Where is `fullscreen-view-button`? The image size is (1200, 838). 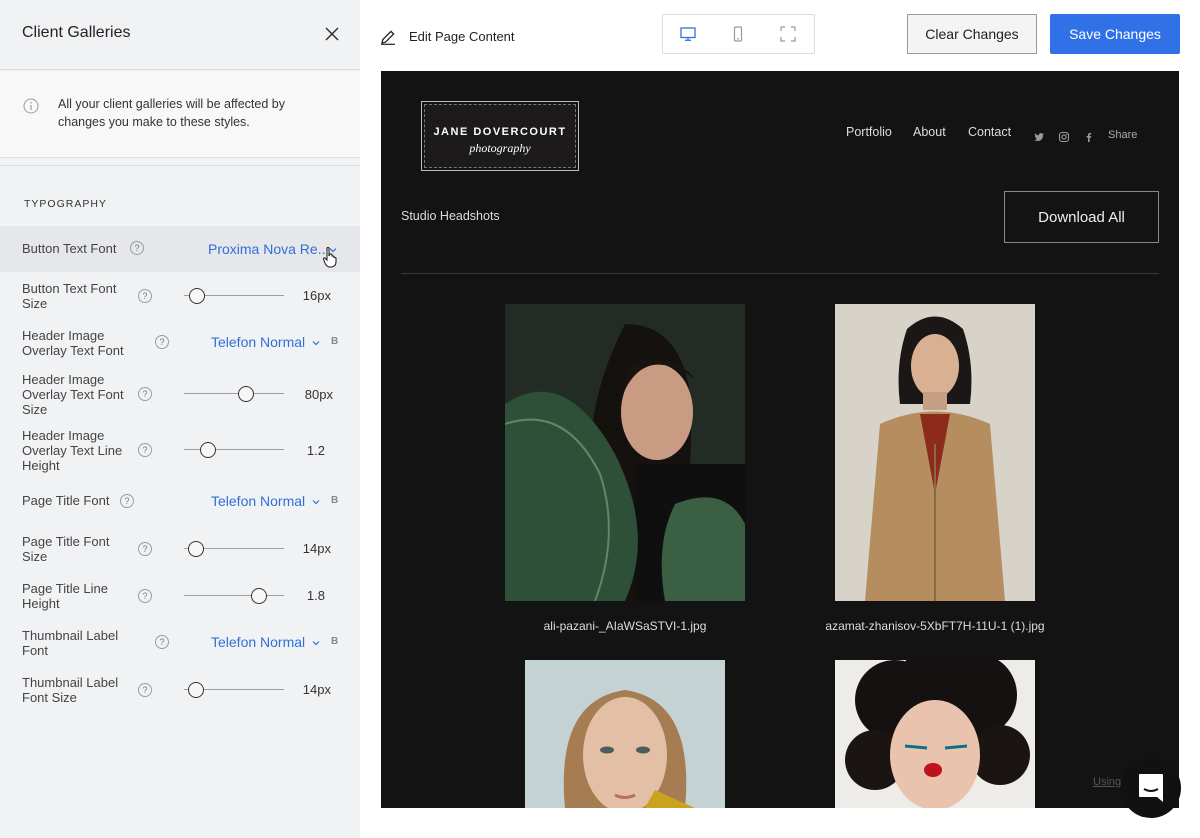
fullscreen-view-button is located at coordinates (788, 34).